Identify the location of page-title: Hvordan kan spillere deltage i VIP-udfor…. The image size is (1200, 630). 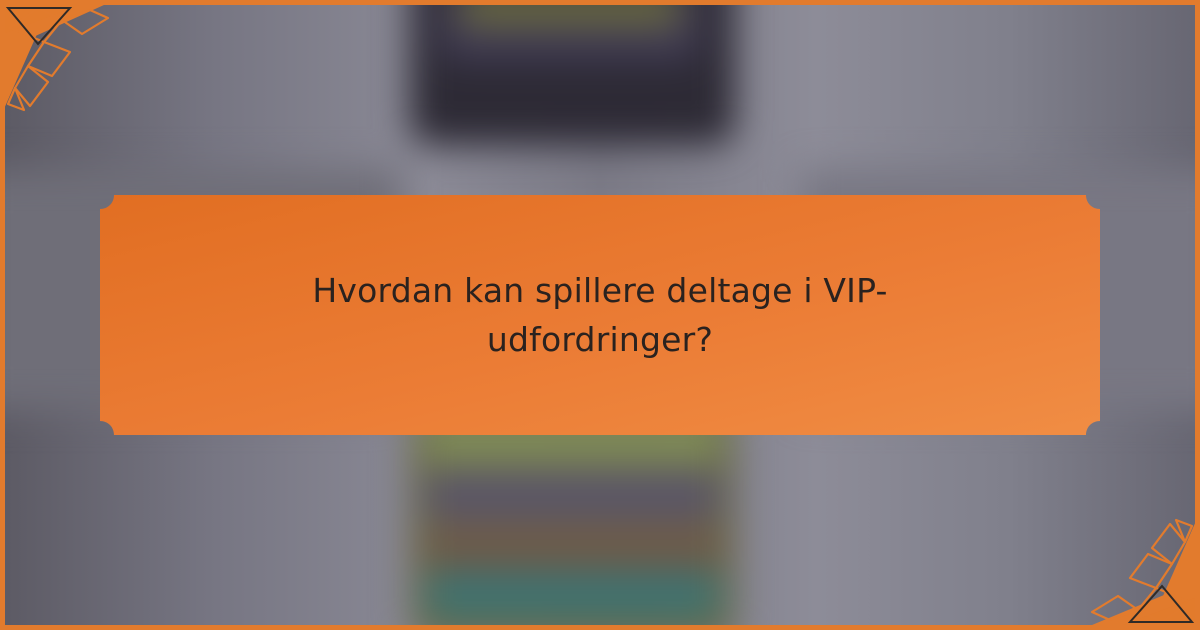
(600, 315).